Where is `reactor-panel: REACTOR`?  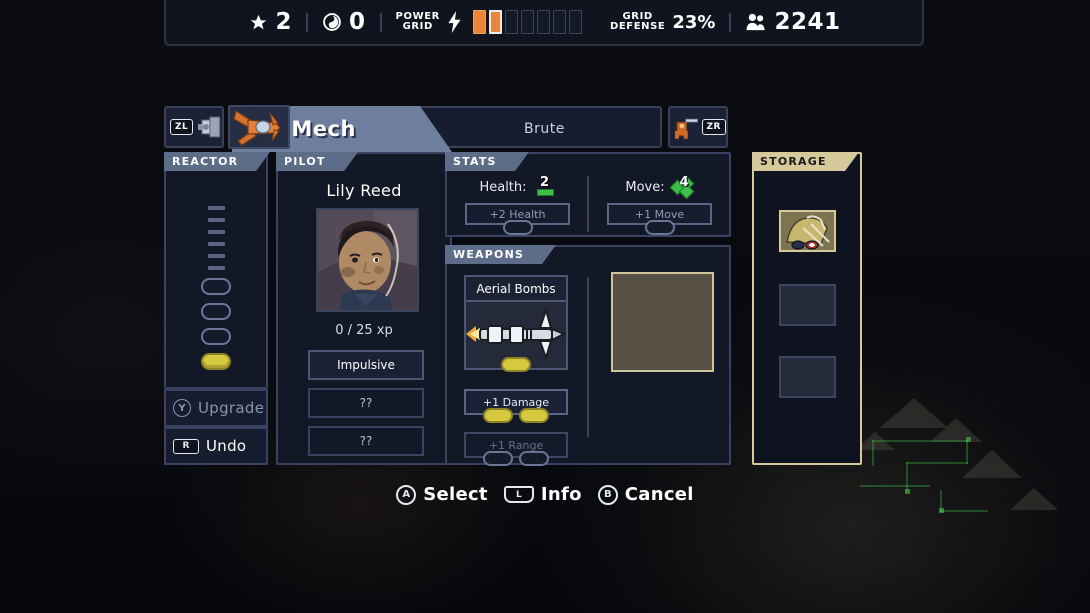 reactor-panel: REACTOR is located at coordinates (217, 270).